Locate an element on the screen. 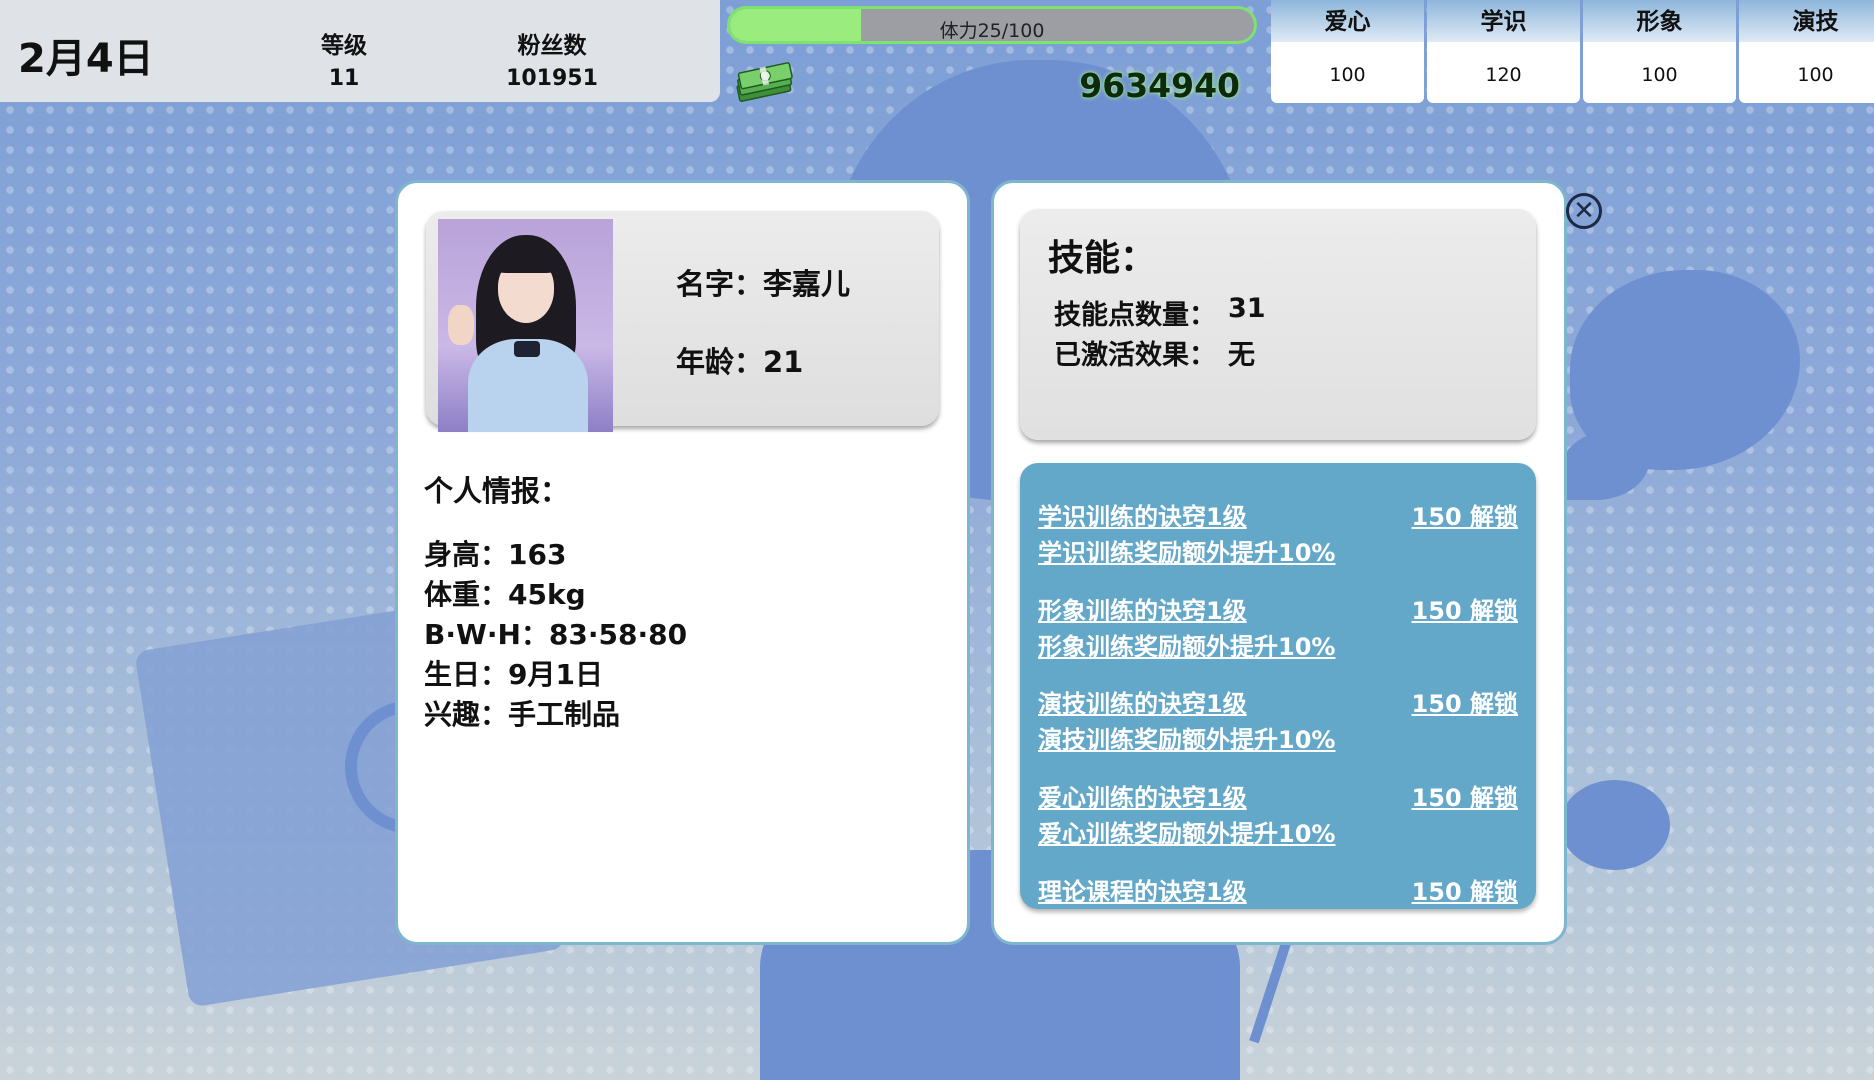  skill-item: 爱心训练的诀窍1级 爱心训练奖励额外提升10% 150 解锁 is located at coordinates (1278, 818).